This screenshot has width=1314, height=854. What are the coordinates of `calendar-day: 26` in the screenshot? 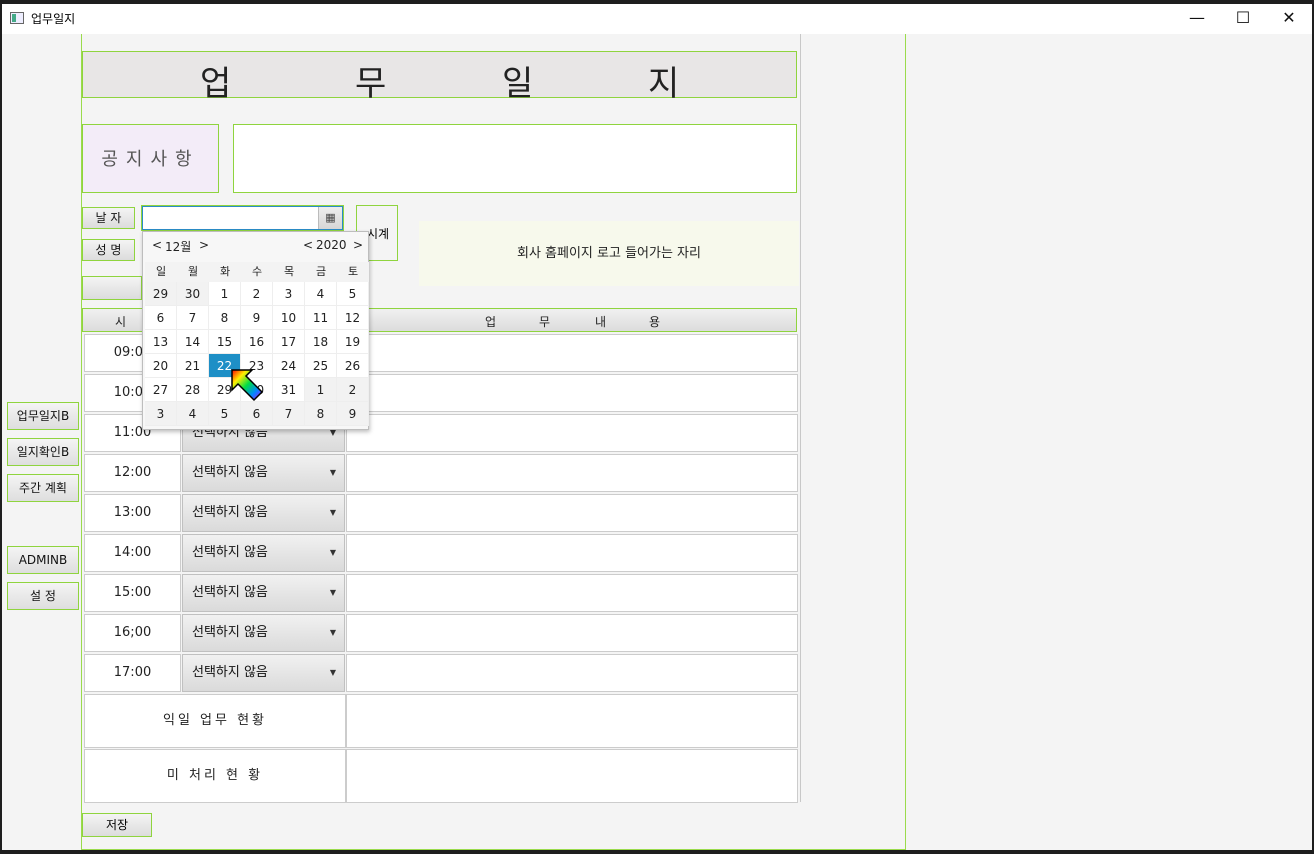 It's located at (353, 366).